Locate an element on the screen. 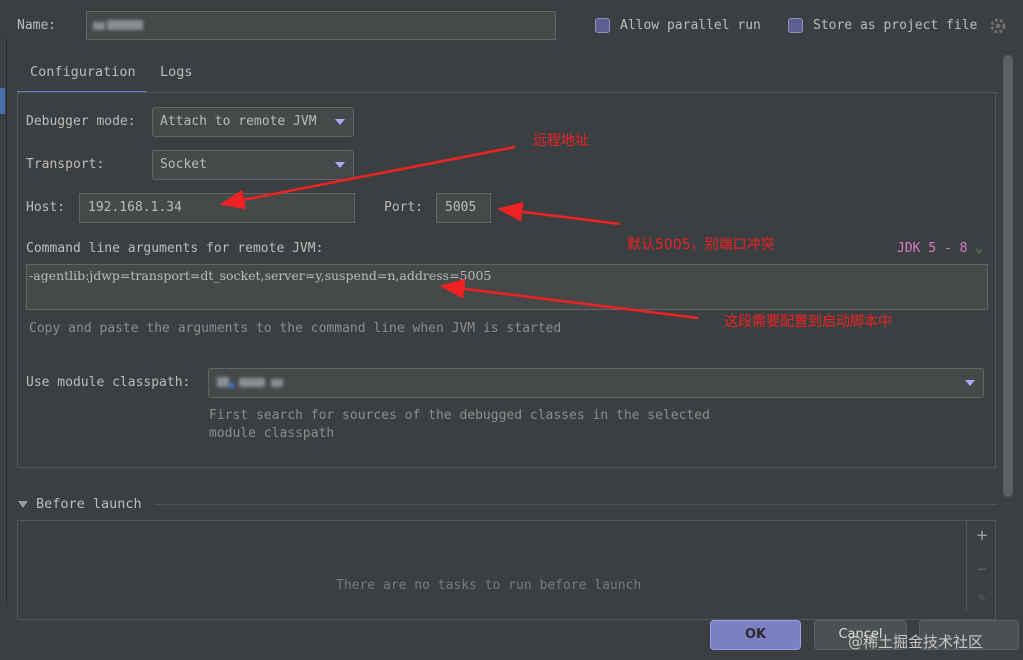  before-launch-toggle: Before launch is located at coordinates (80, 504).